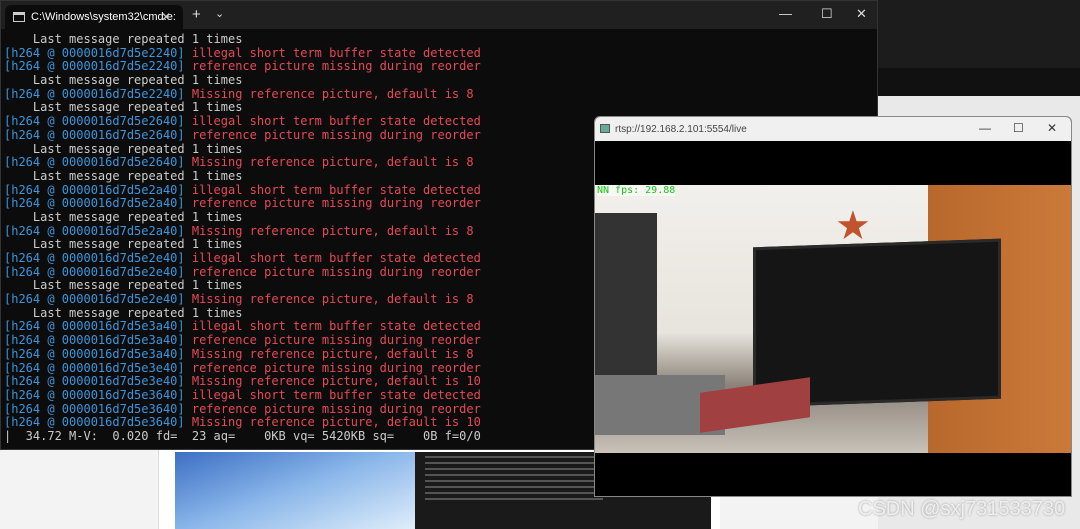 This screenshot has width=1080, height=529. Describe the element at coordinates (295, 490) in the screenshot. I see `landscape-thumbnail` at that location.